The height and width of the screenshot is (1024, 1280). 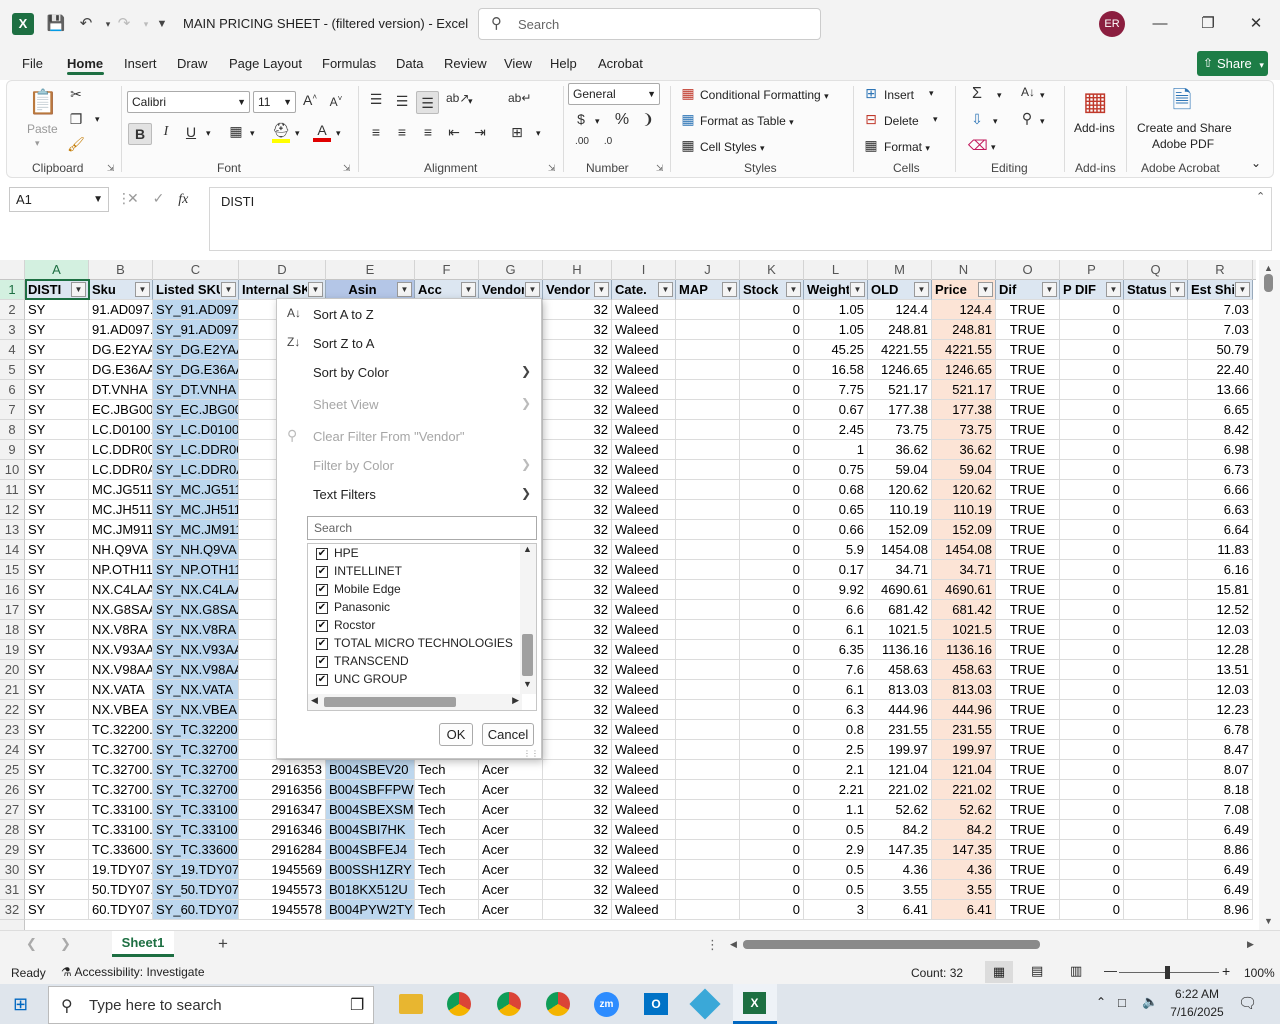 What do you see at coordinates (42, 129) in the screenshot?
I see `paste-button: Paste` at bounding box center [42, 129].